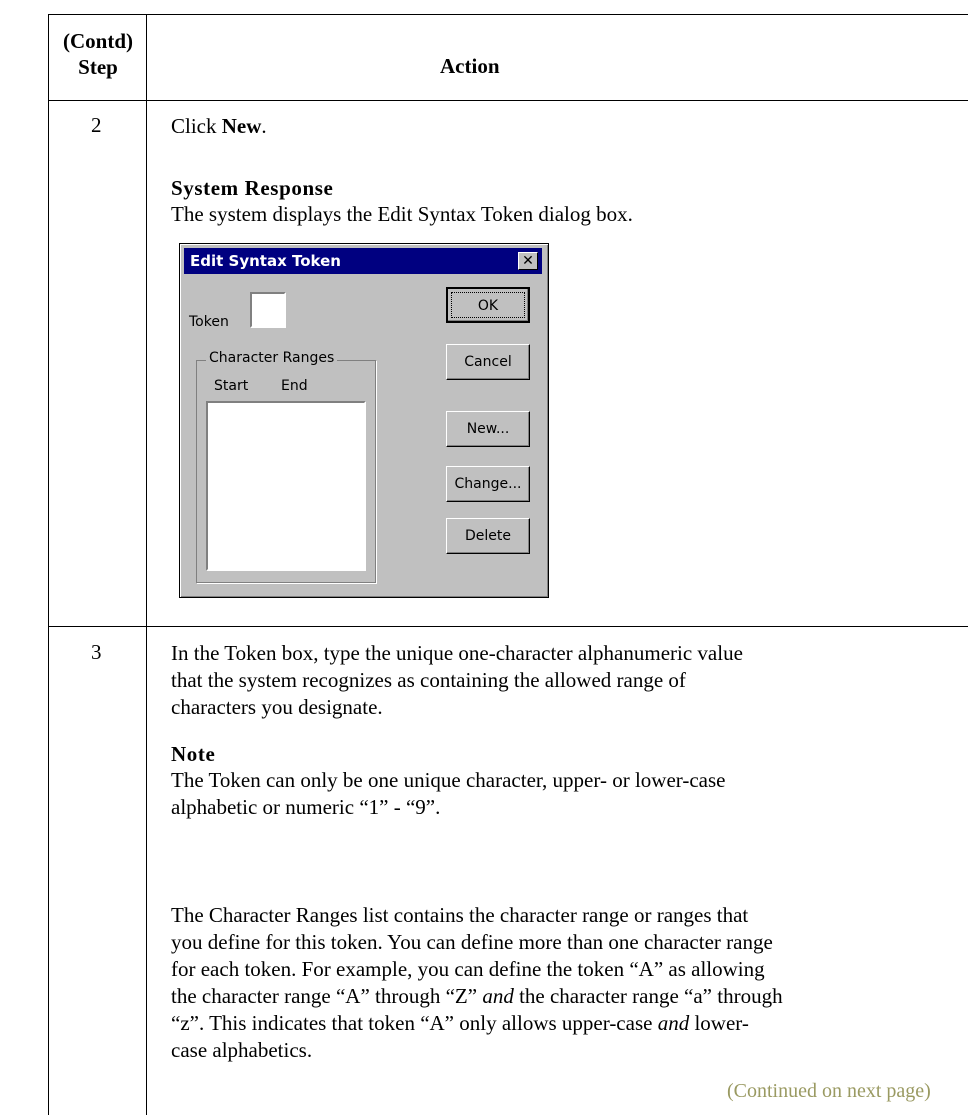 The width and height of the screenshot is (968, 1115). What do you see at coordinates (231, 386) in the screenshot?
I see `column-start-label: Start` at bounding box center [231, 386].